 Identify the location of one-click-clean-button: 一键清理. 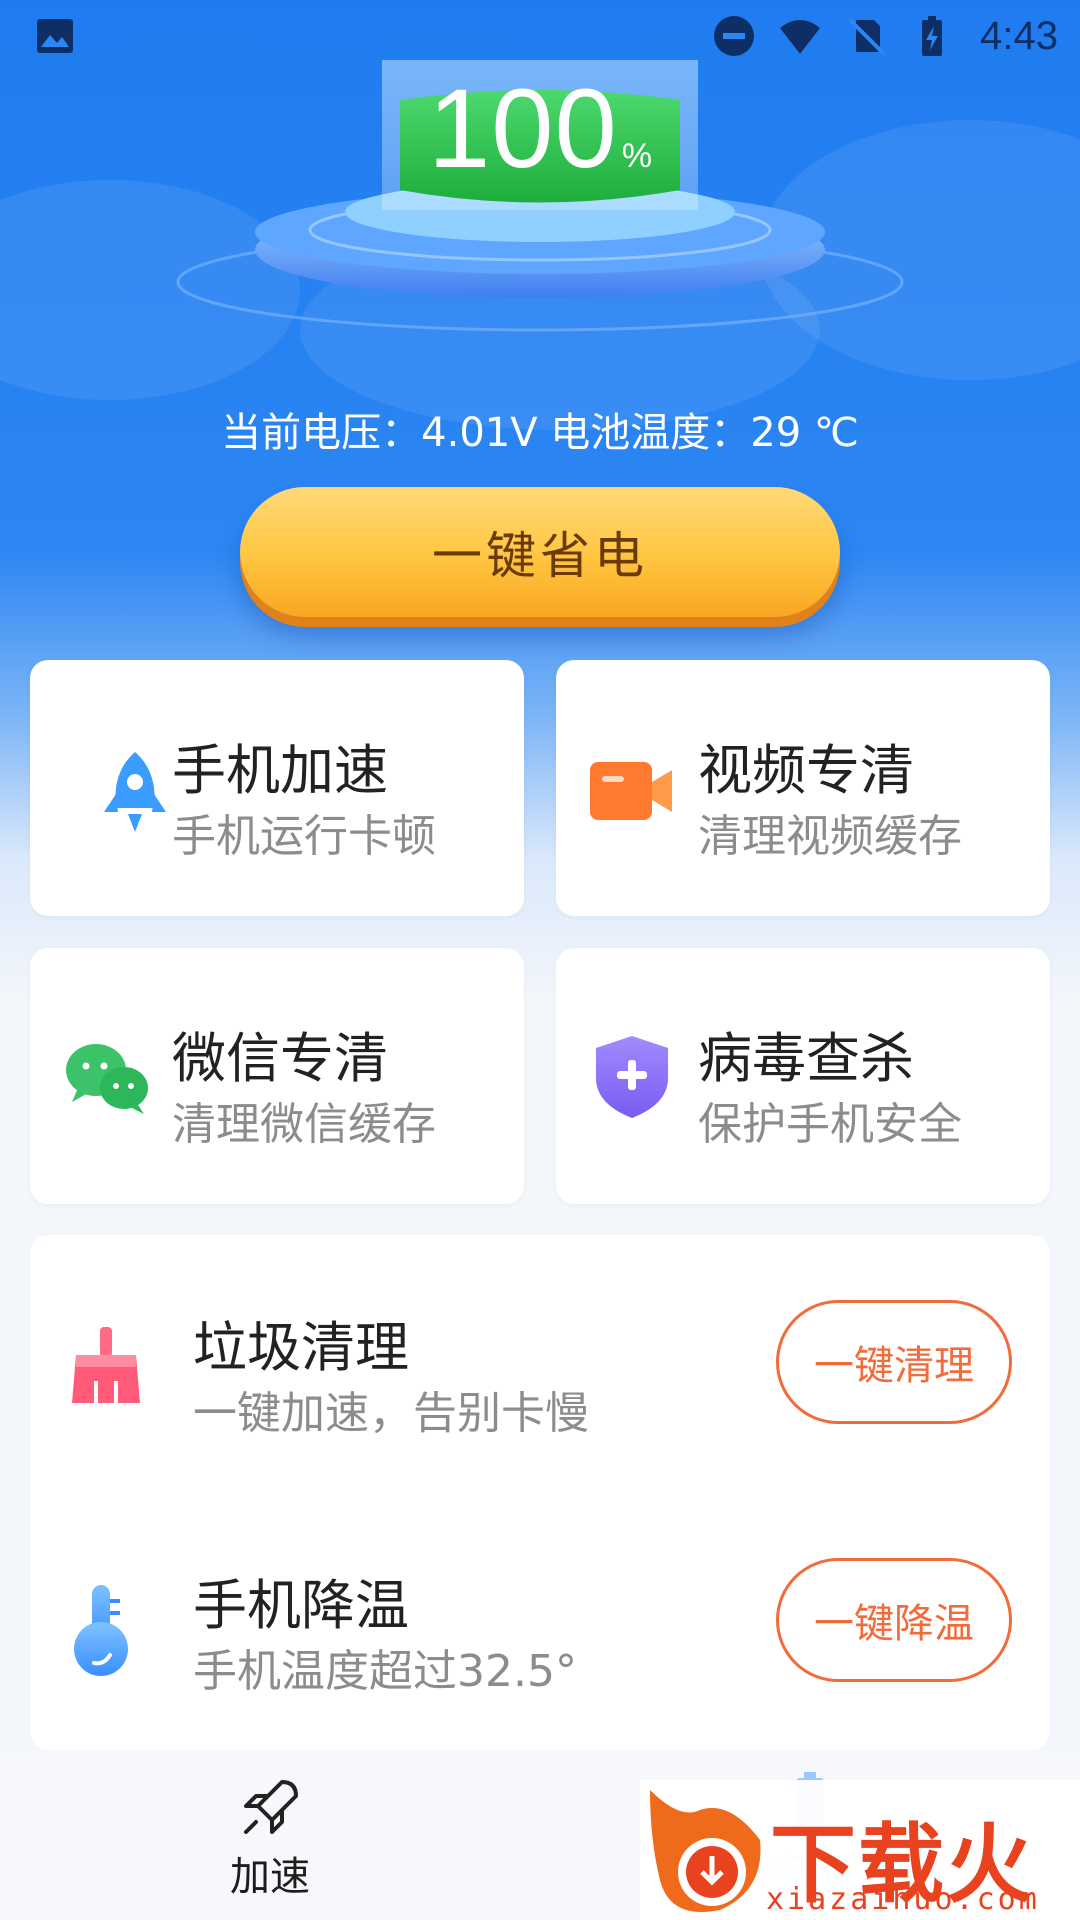
(894, 1362).